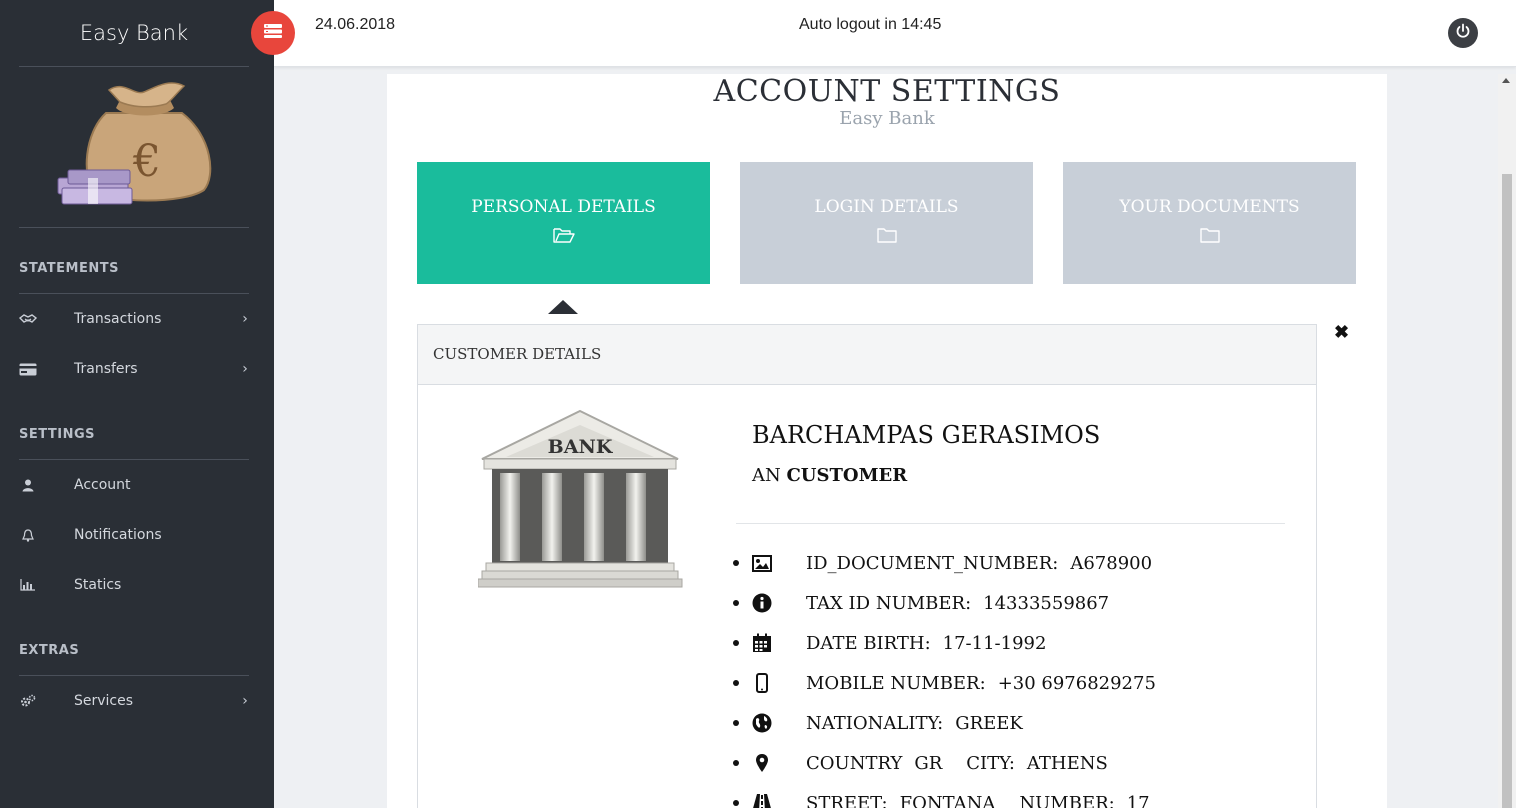  What do you see at coordinates (854, 763) in the screenshot?
I see `detail-label: COUNTRY` at bounding box center [854, 763].